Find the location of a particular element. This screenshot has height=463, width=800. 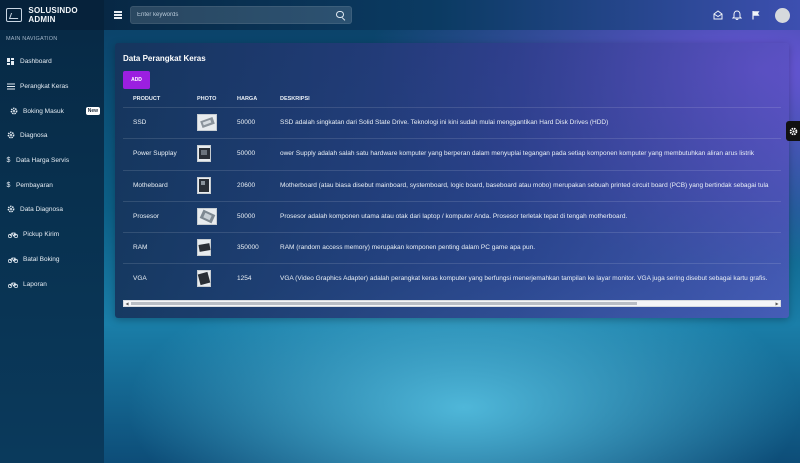

scrollbar-thumb is located at coordinates (384, 303).